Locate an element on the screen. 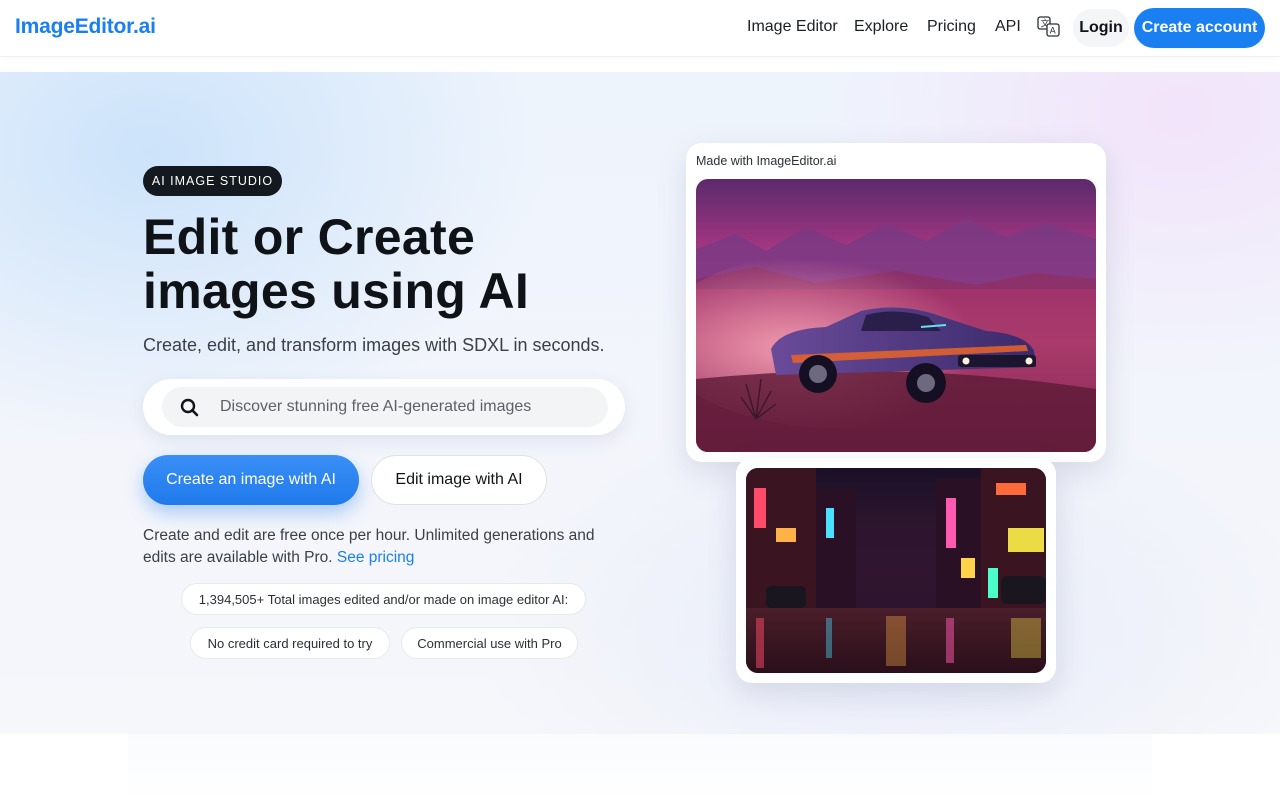 The width and height of the screenshot is (1280, 800). search-bar is located at coordinates (384, 407).